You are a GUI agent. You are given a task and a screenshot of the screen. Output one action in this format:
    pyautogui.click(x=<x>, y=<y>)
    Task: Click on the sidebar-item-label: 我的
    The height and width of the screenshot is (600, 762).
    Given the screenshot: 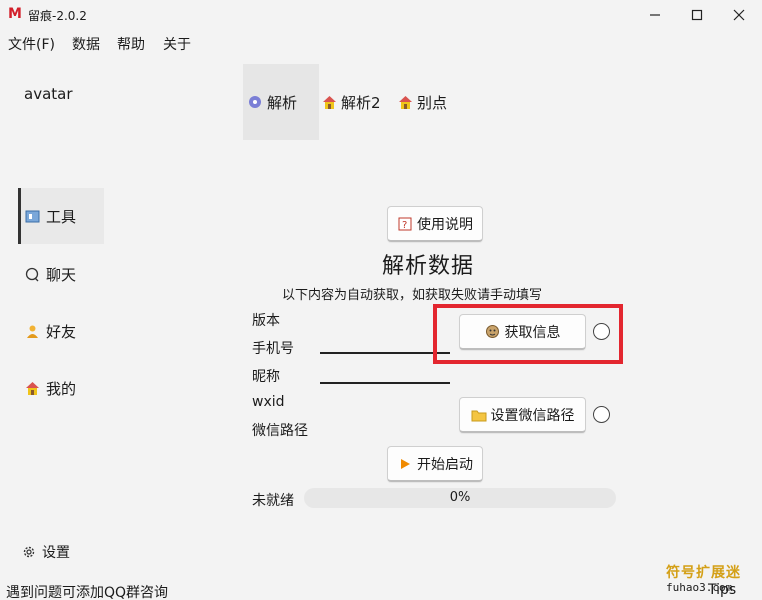 What is the action you would take?
    pyautogui.click(x=61, y=388)
    